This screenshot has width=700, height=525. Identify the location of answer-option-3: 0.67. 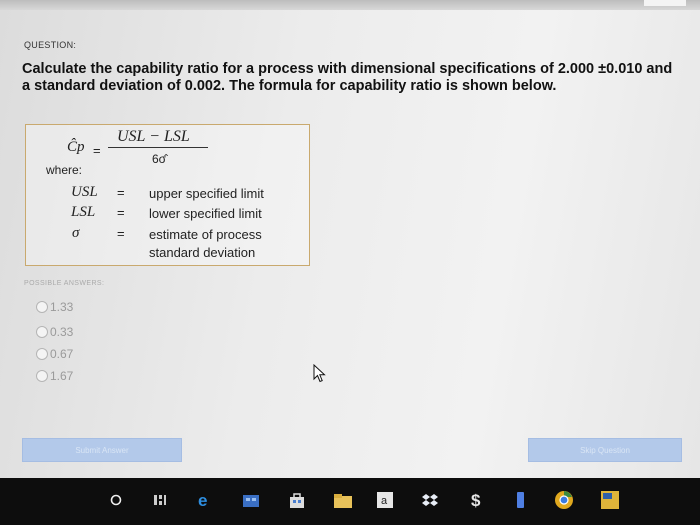
(54, 354).